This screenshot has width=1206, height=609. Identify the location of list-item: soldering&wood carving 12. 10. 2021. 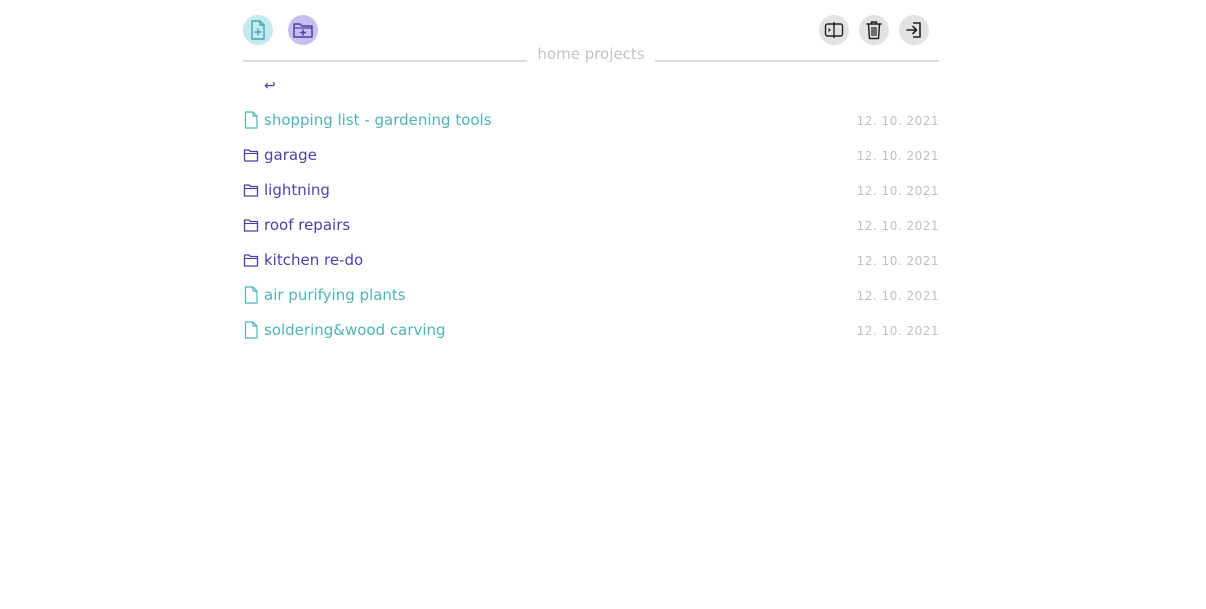
(591, 337).